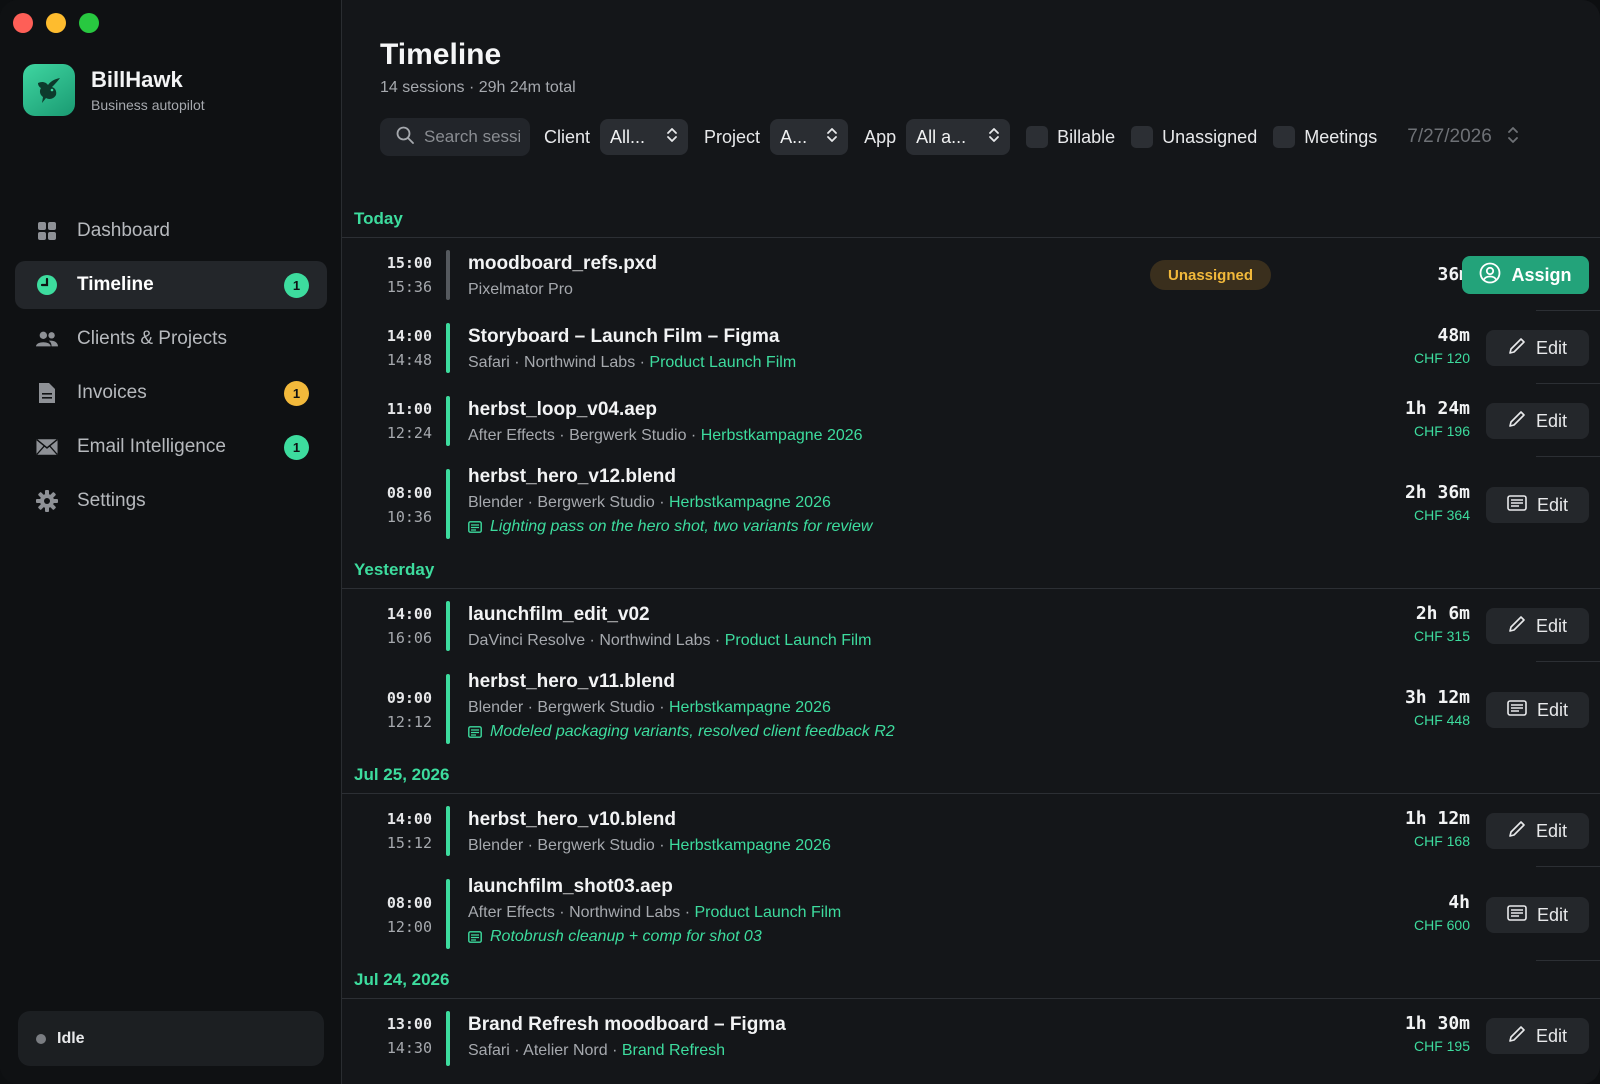 The width and height of the screenshot is (1600, 1084). I want to click on session-times: 09:00 12:12, so click(387, 710).